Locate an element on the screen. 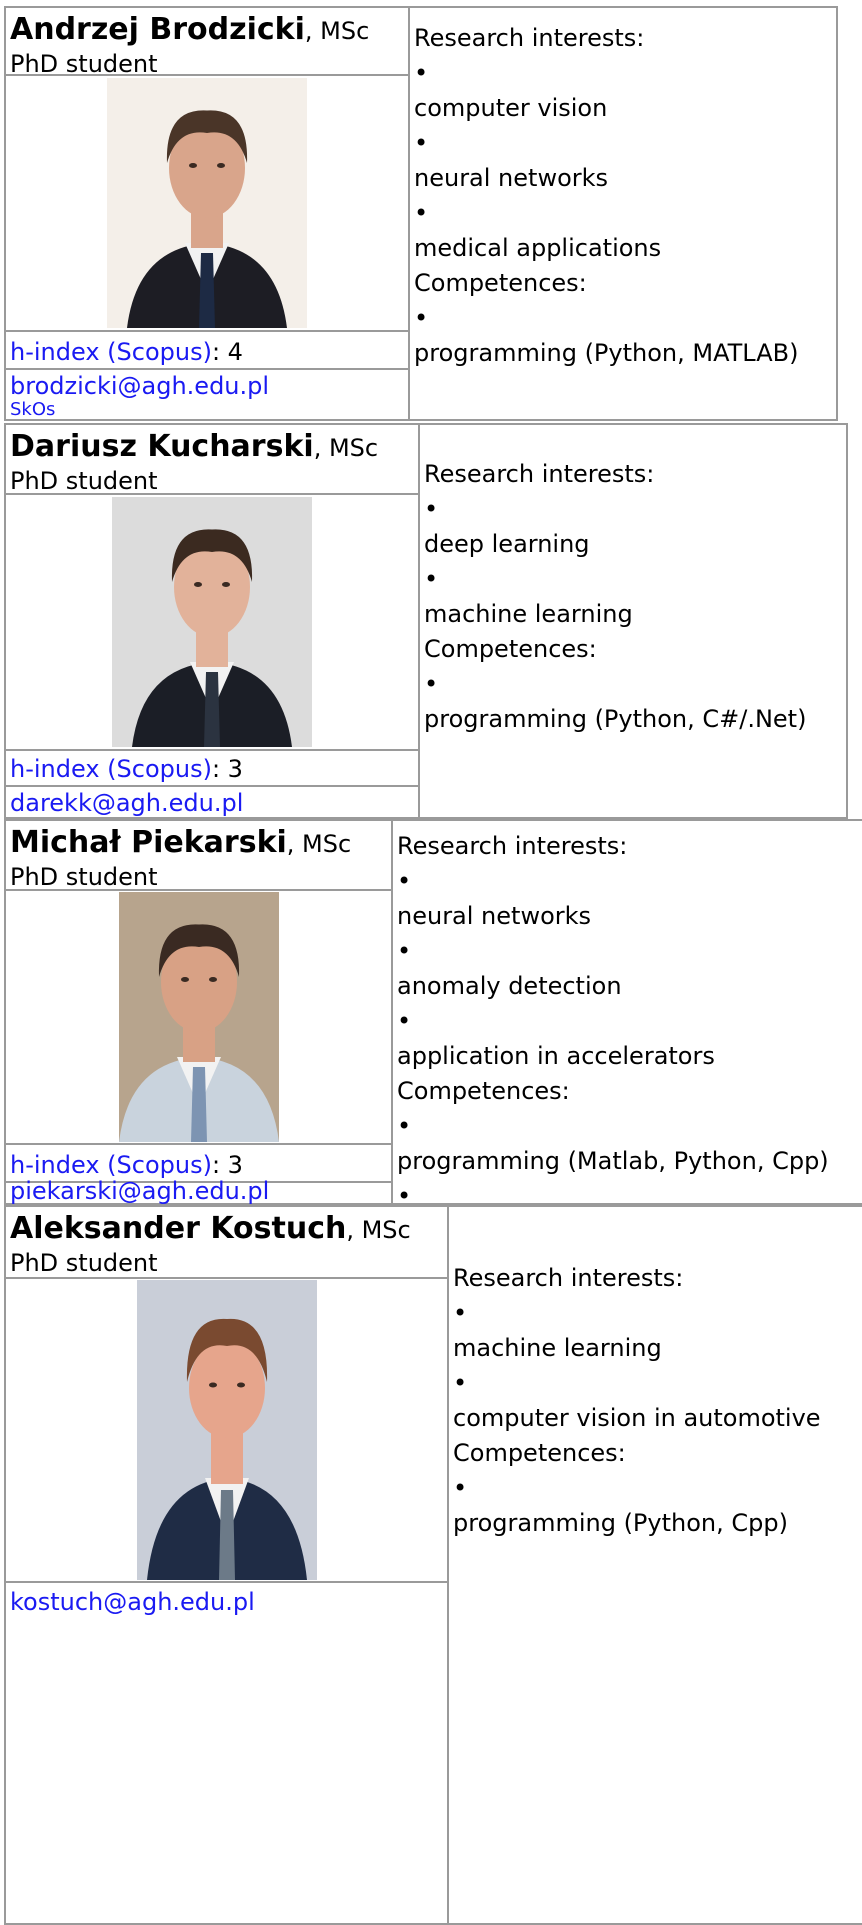 Image resolution: width=862 pixels, height=1925 pixels. person-header: Dariusz Kucharski, MSc PhD student is located at coordinates (212, 460).